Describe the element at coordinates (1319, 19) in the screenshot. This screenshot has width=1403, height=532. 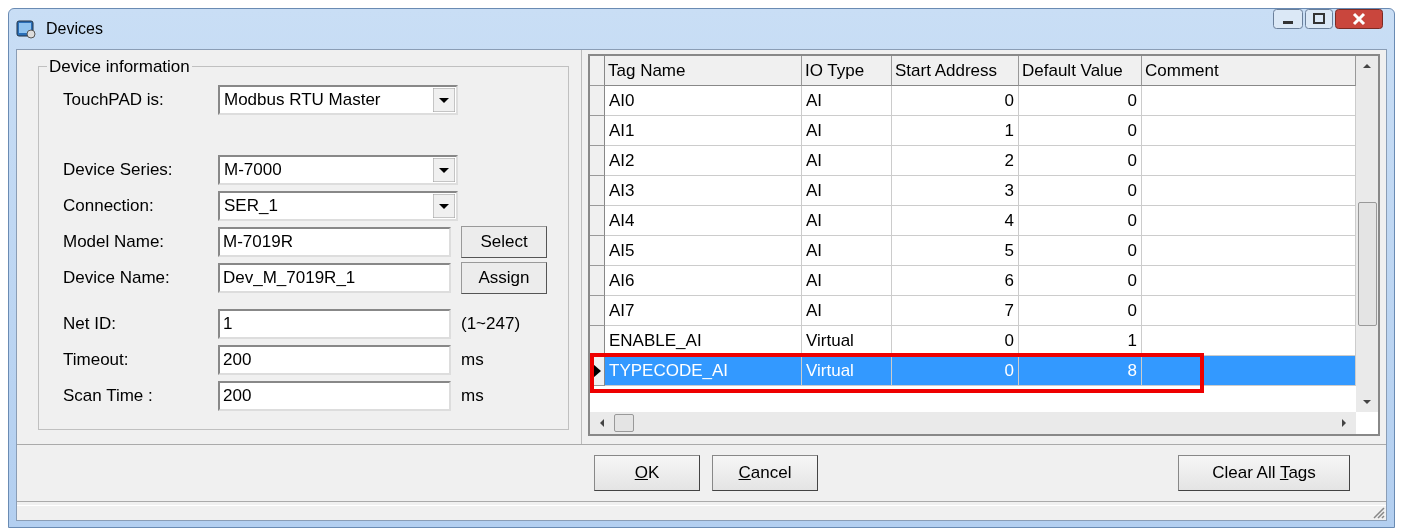
I see `maximize-icon` at that location.